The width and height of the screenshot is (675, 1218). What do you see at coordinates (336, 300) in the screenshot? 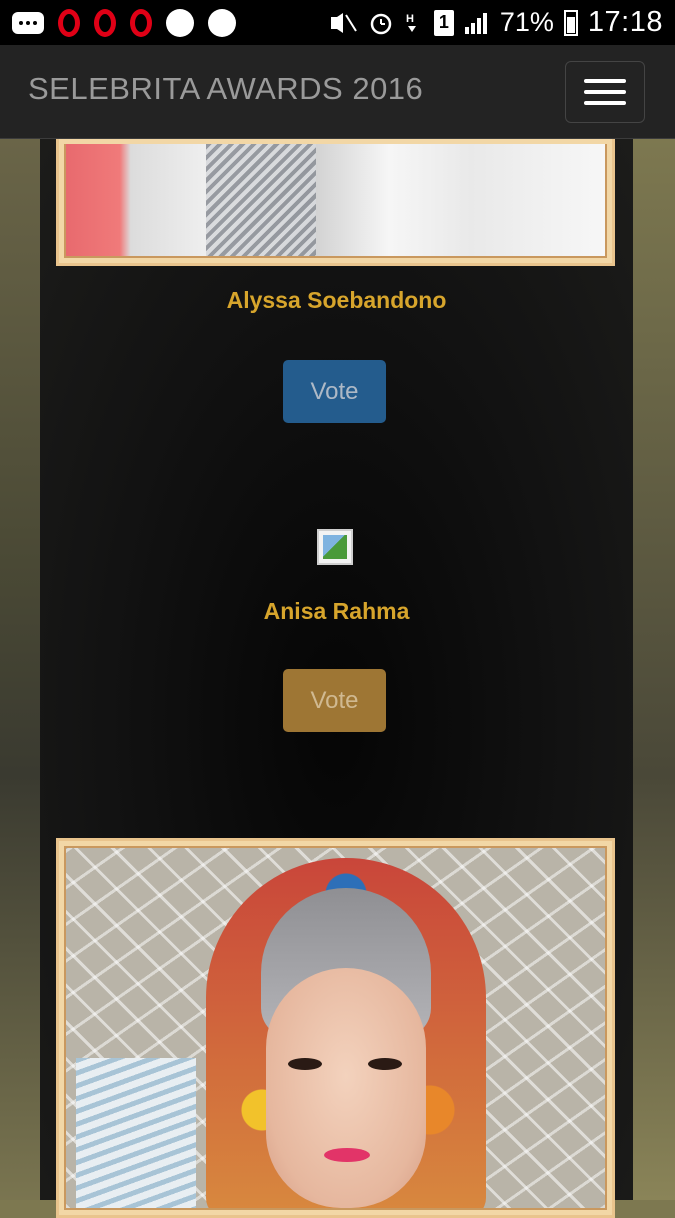
I see `nominee-name: Alyssa Soebandono` at bounding box center [336, 300].